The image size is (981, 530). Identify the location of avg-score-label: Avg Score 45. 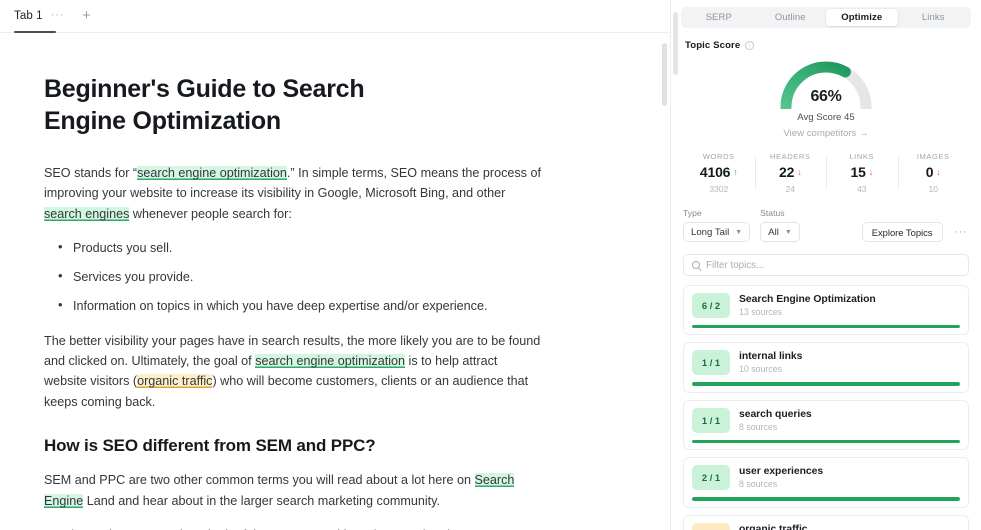
(826, 117).